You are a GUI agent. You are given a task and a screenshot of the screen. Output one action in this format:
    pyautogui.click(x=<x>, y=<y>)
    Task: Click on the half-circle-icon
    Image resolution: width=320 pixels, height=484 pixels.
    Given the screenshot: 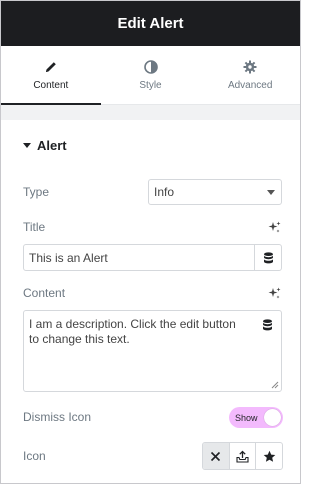 What is the action you would take?
    pyautogui.click(x=150, y=66)
    